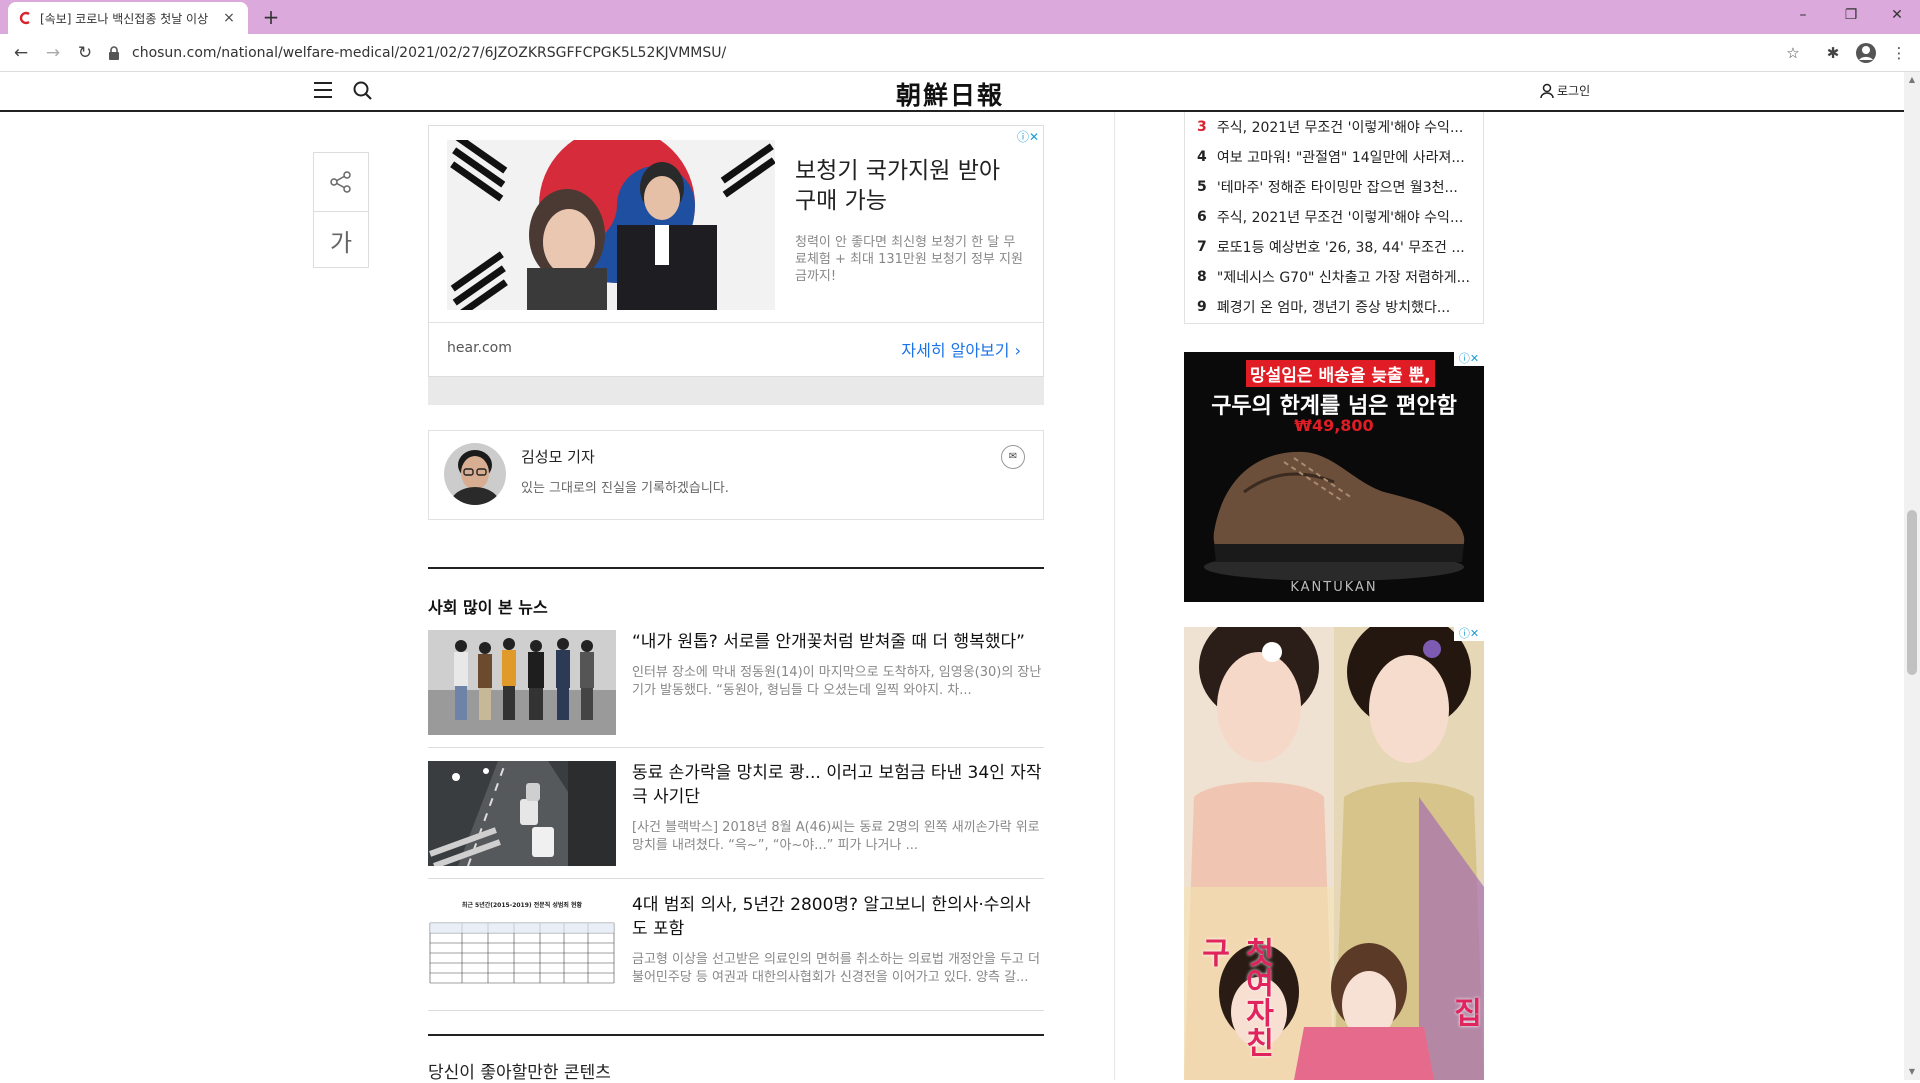 The image size is (1920, 1083). I want to click on ranking-number: 5, so click(1202, 187).